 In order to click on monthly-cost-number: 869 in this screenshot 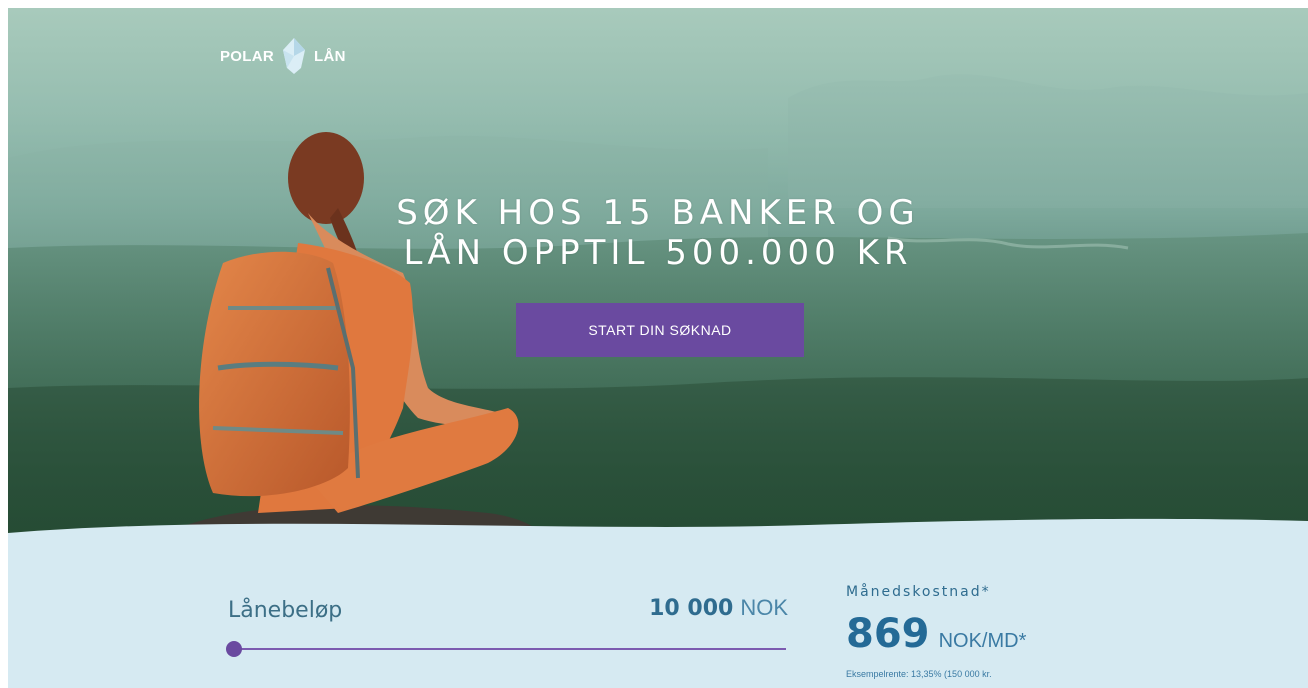, I will do `click(888, 634)`.